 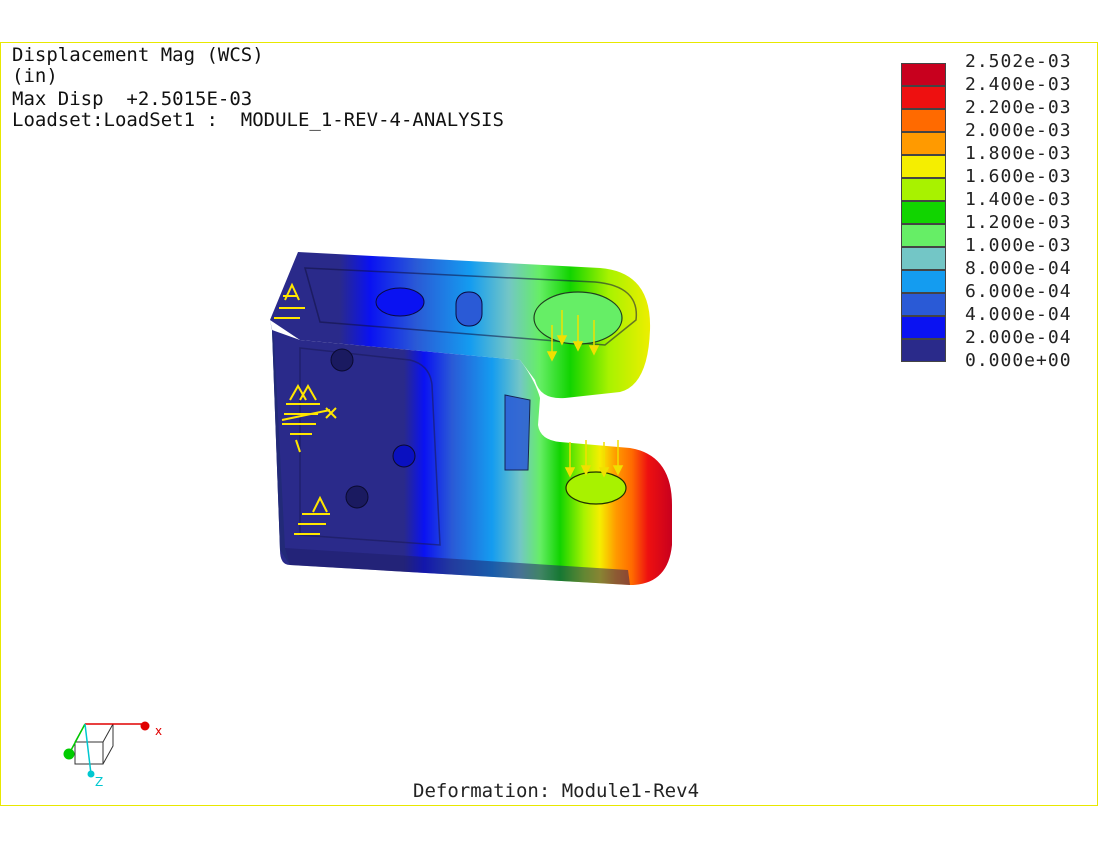 I want to click on bottom-bore, so click(x=596, y=488).